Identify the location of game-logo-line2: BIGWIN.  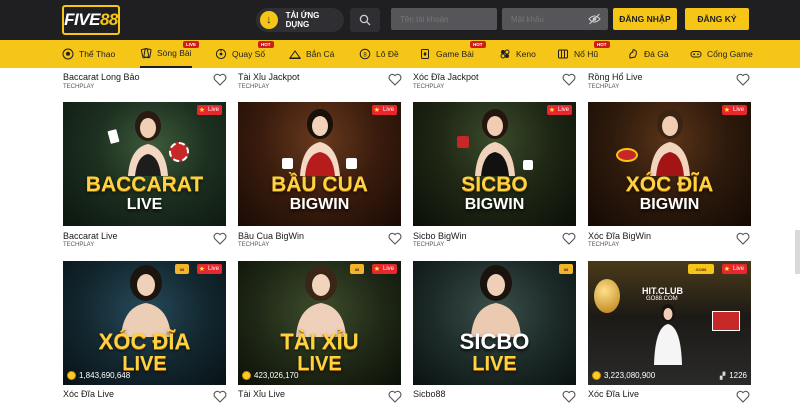
(669, 204).